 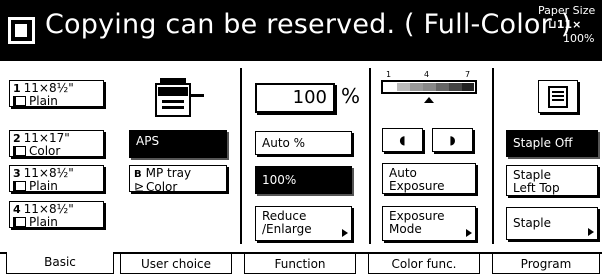 I want to click on staple-left-top-button: Staple Left Top, so click(x=552, y=180).